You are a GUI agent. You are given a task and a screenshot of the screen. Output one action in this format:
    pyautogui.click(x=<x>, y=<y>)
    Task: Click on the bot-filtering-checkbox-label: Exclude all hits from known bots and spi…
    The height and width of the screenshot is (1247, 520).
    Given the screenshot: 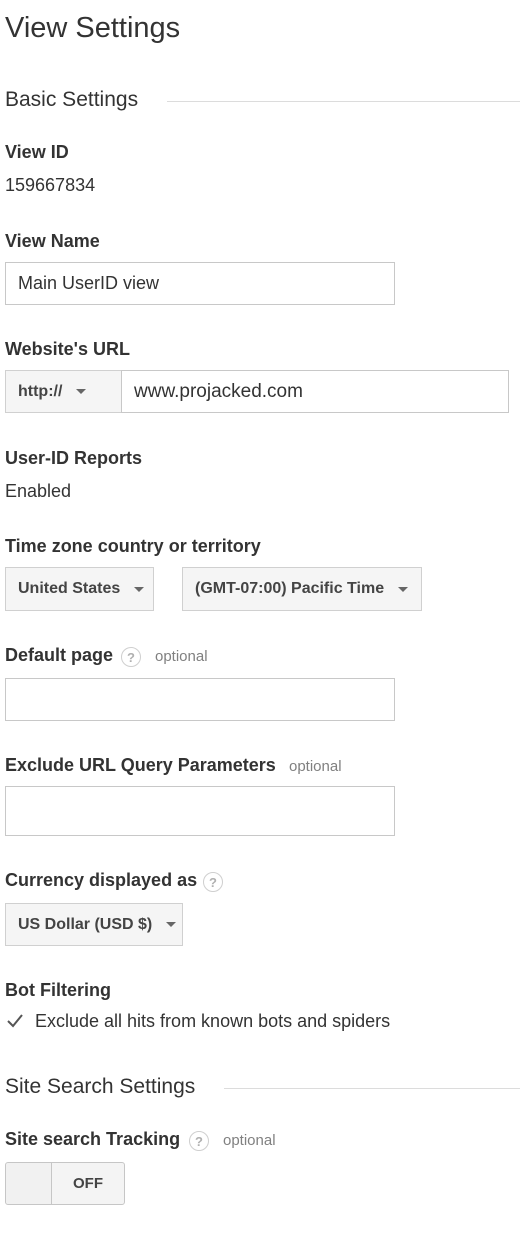 What is the action you would take?
    pyautogui.click(x=212, y=1021)
    